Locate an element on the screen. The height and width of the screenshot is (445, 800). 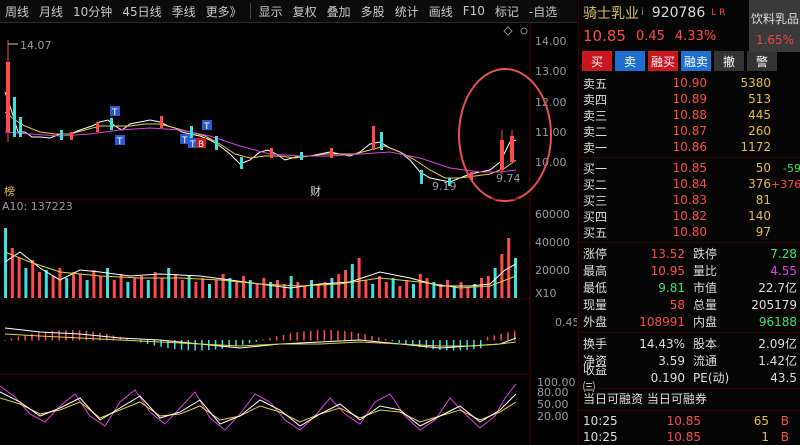
period-10min: 10分钟 is located at coordinates (92, 11).